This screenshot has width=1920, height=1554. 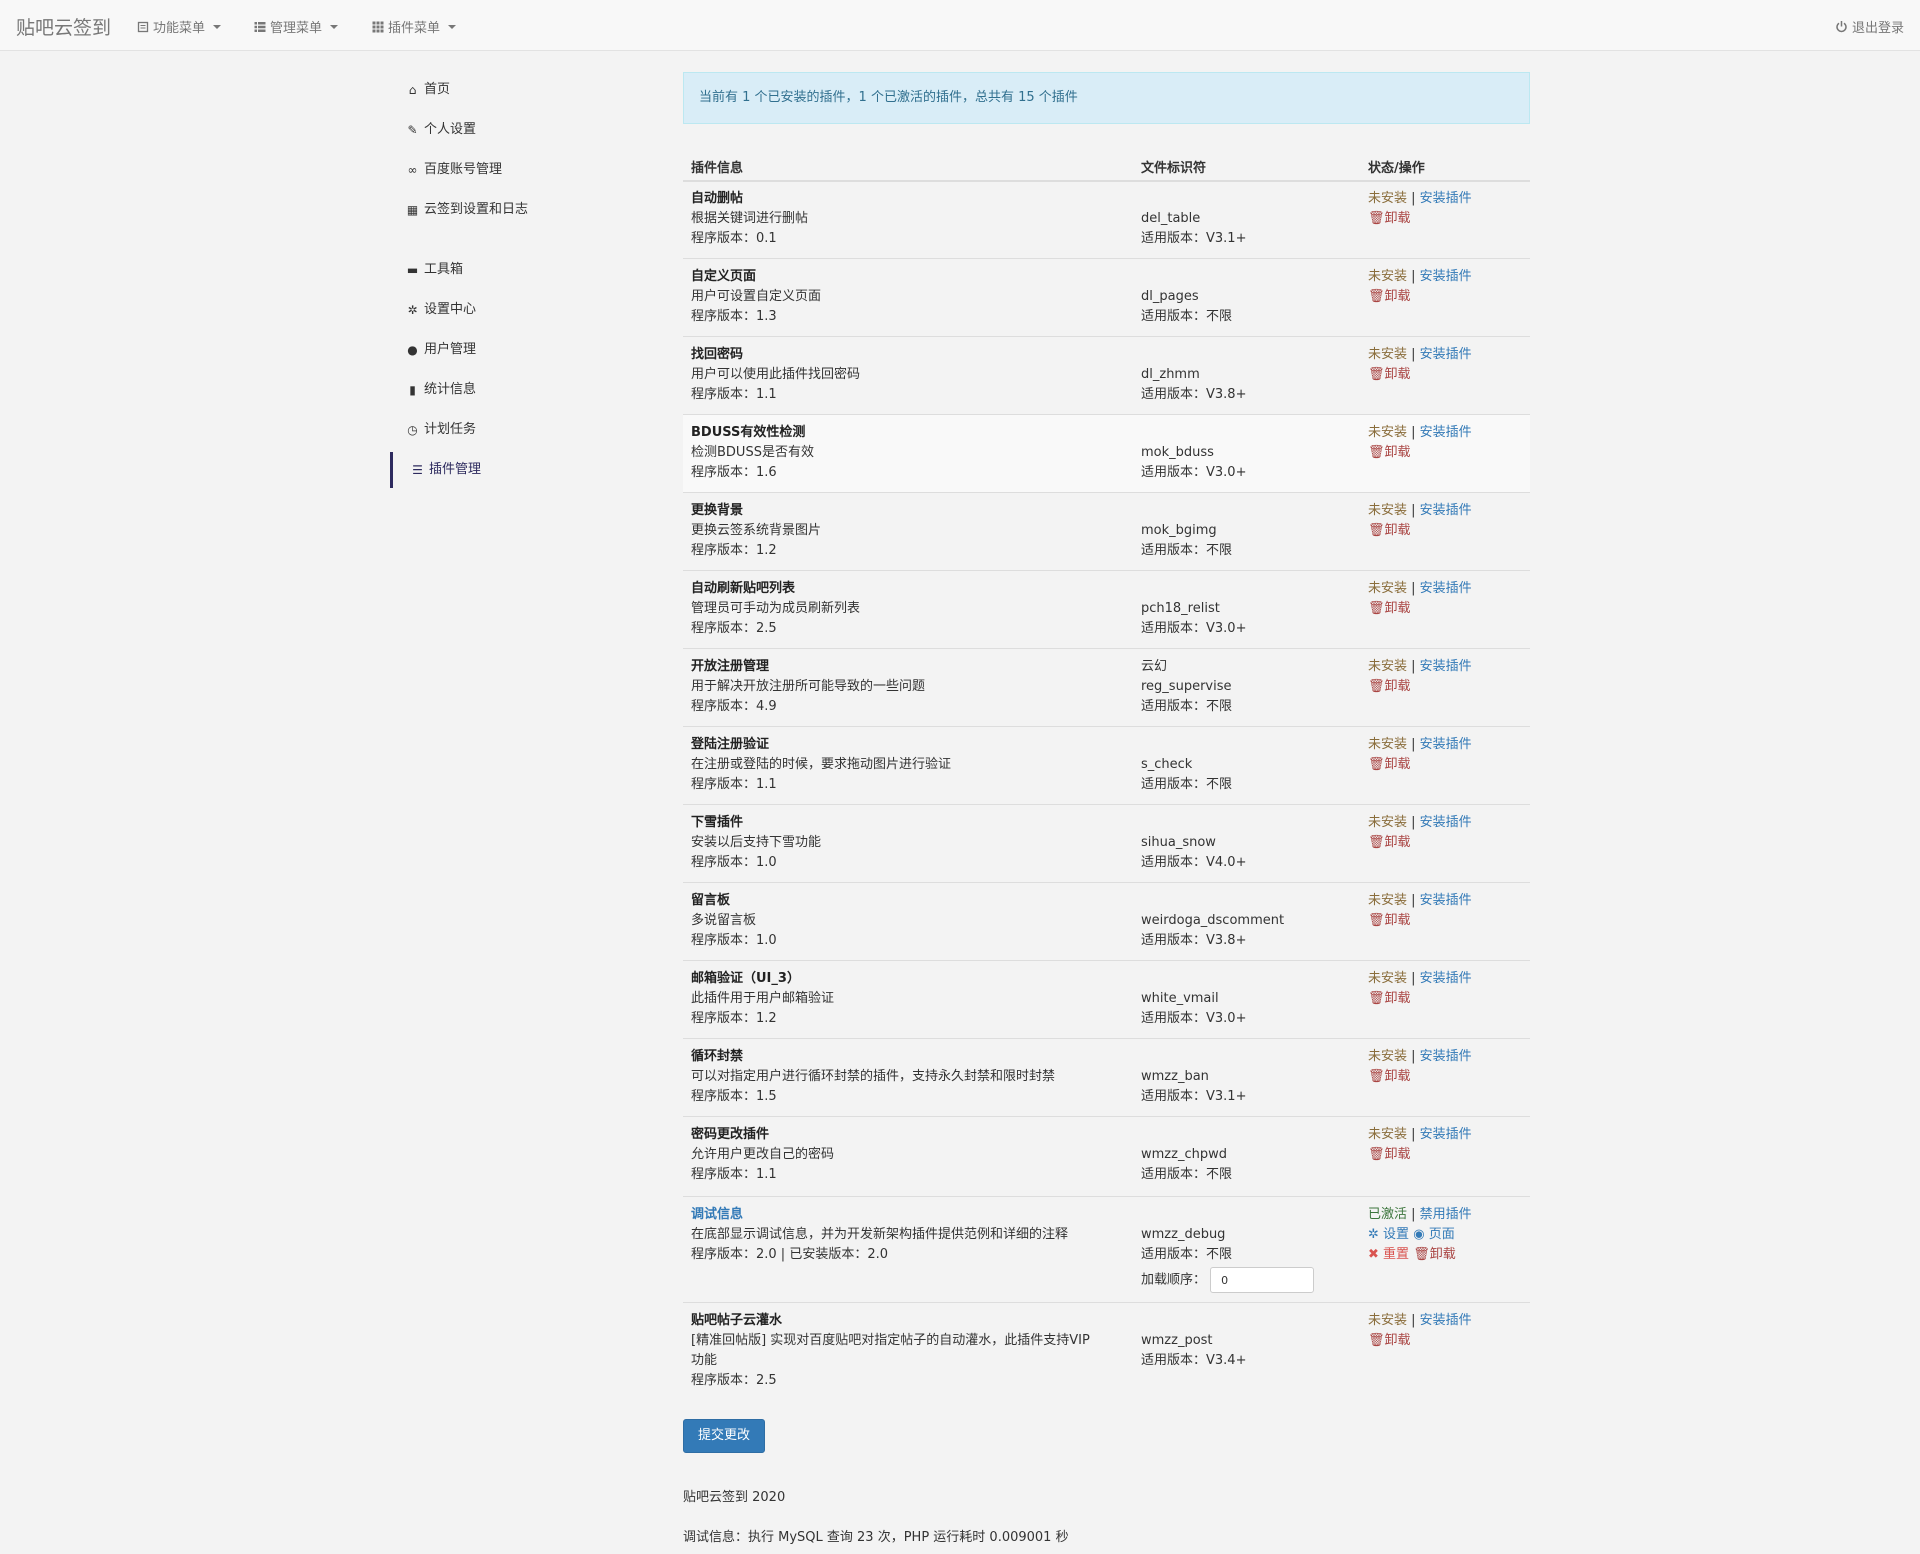 What do you see at coordinates (510, 90) in the screenshot?
I see `sidebar-item-home: ⌂ 首页` at bounding box center [510, 90].